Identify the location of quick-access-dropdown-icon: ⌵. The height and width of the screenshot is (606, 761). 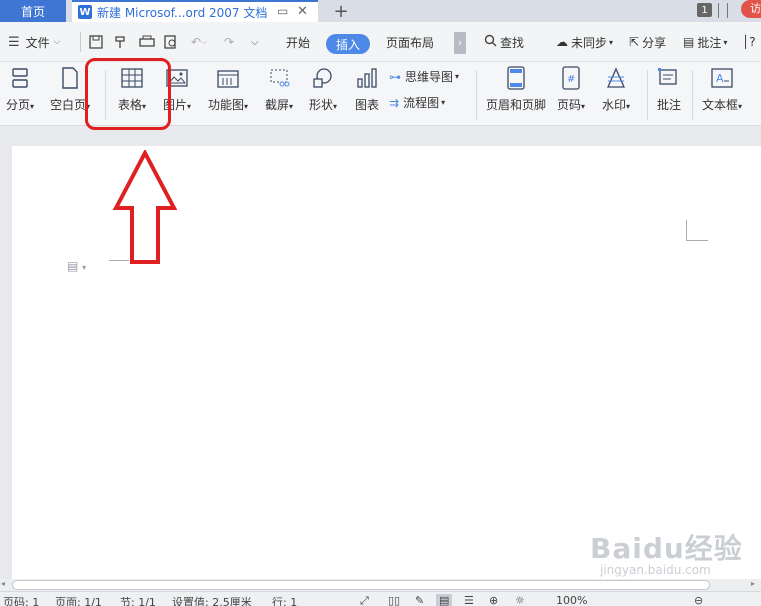
(255, 42).